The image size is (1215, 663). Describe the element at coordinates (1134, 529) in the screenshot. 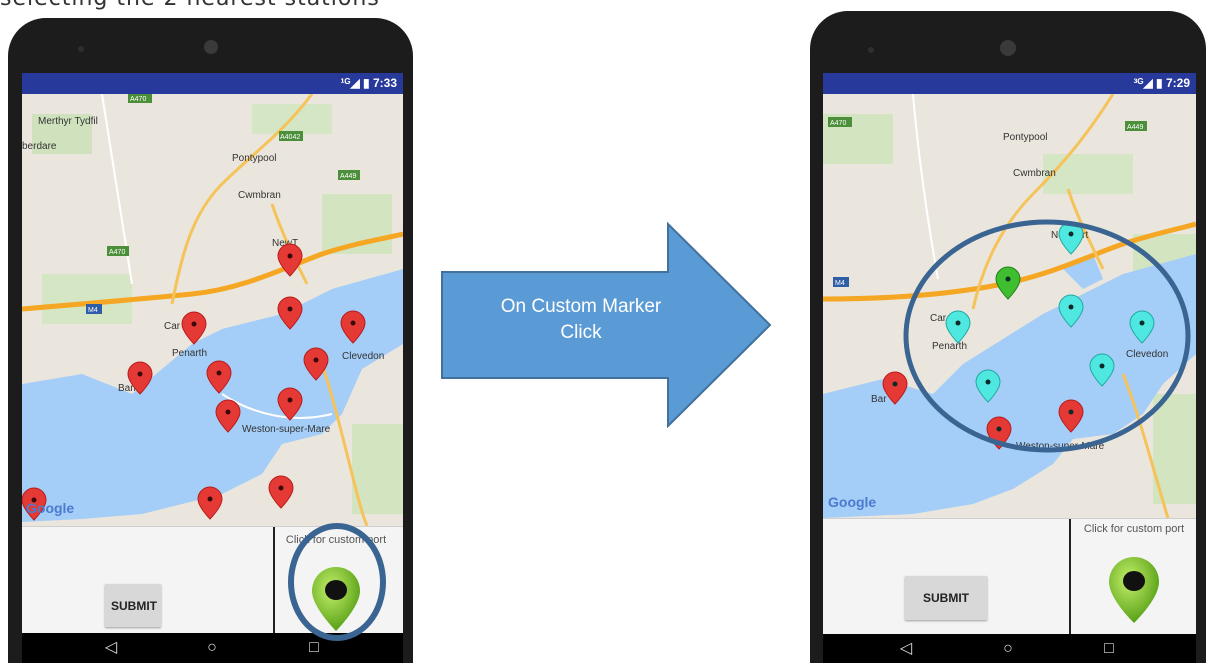

I see `custom-port-label: Click for custom port` at that location.